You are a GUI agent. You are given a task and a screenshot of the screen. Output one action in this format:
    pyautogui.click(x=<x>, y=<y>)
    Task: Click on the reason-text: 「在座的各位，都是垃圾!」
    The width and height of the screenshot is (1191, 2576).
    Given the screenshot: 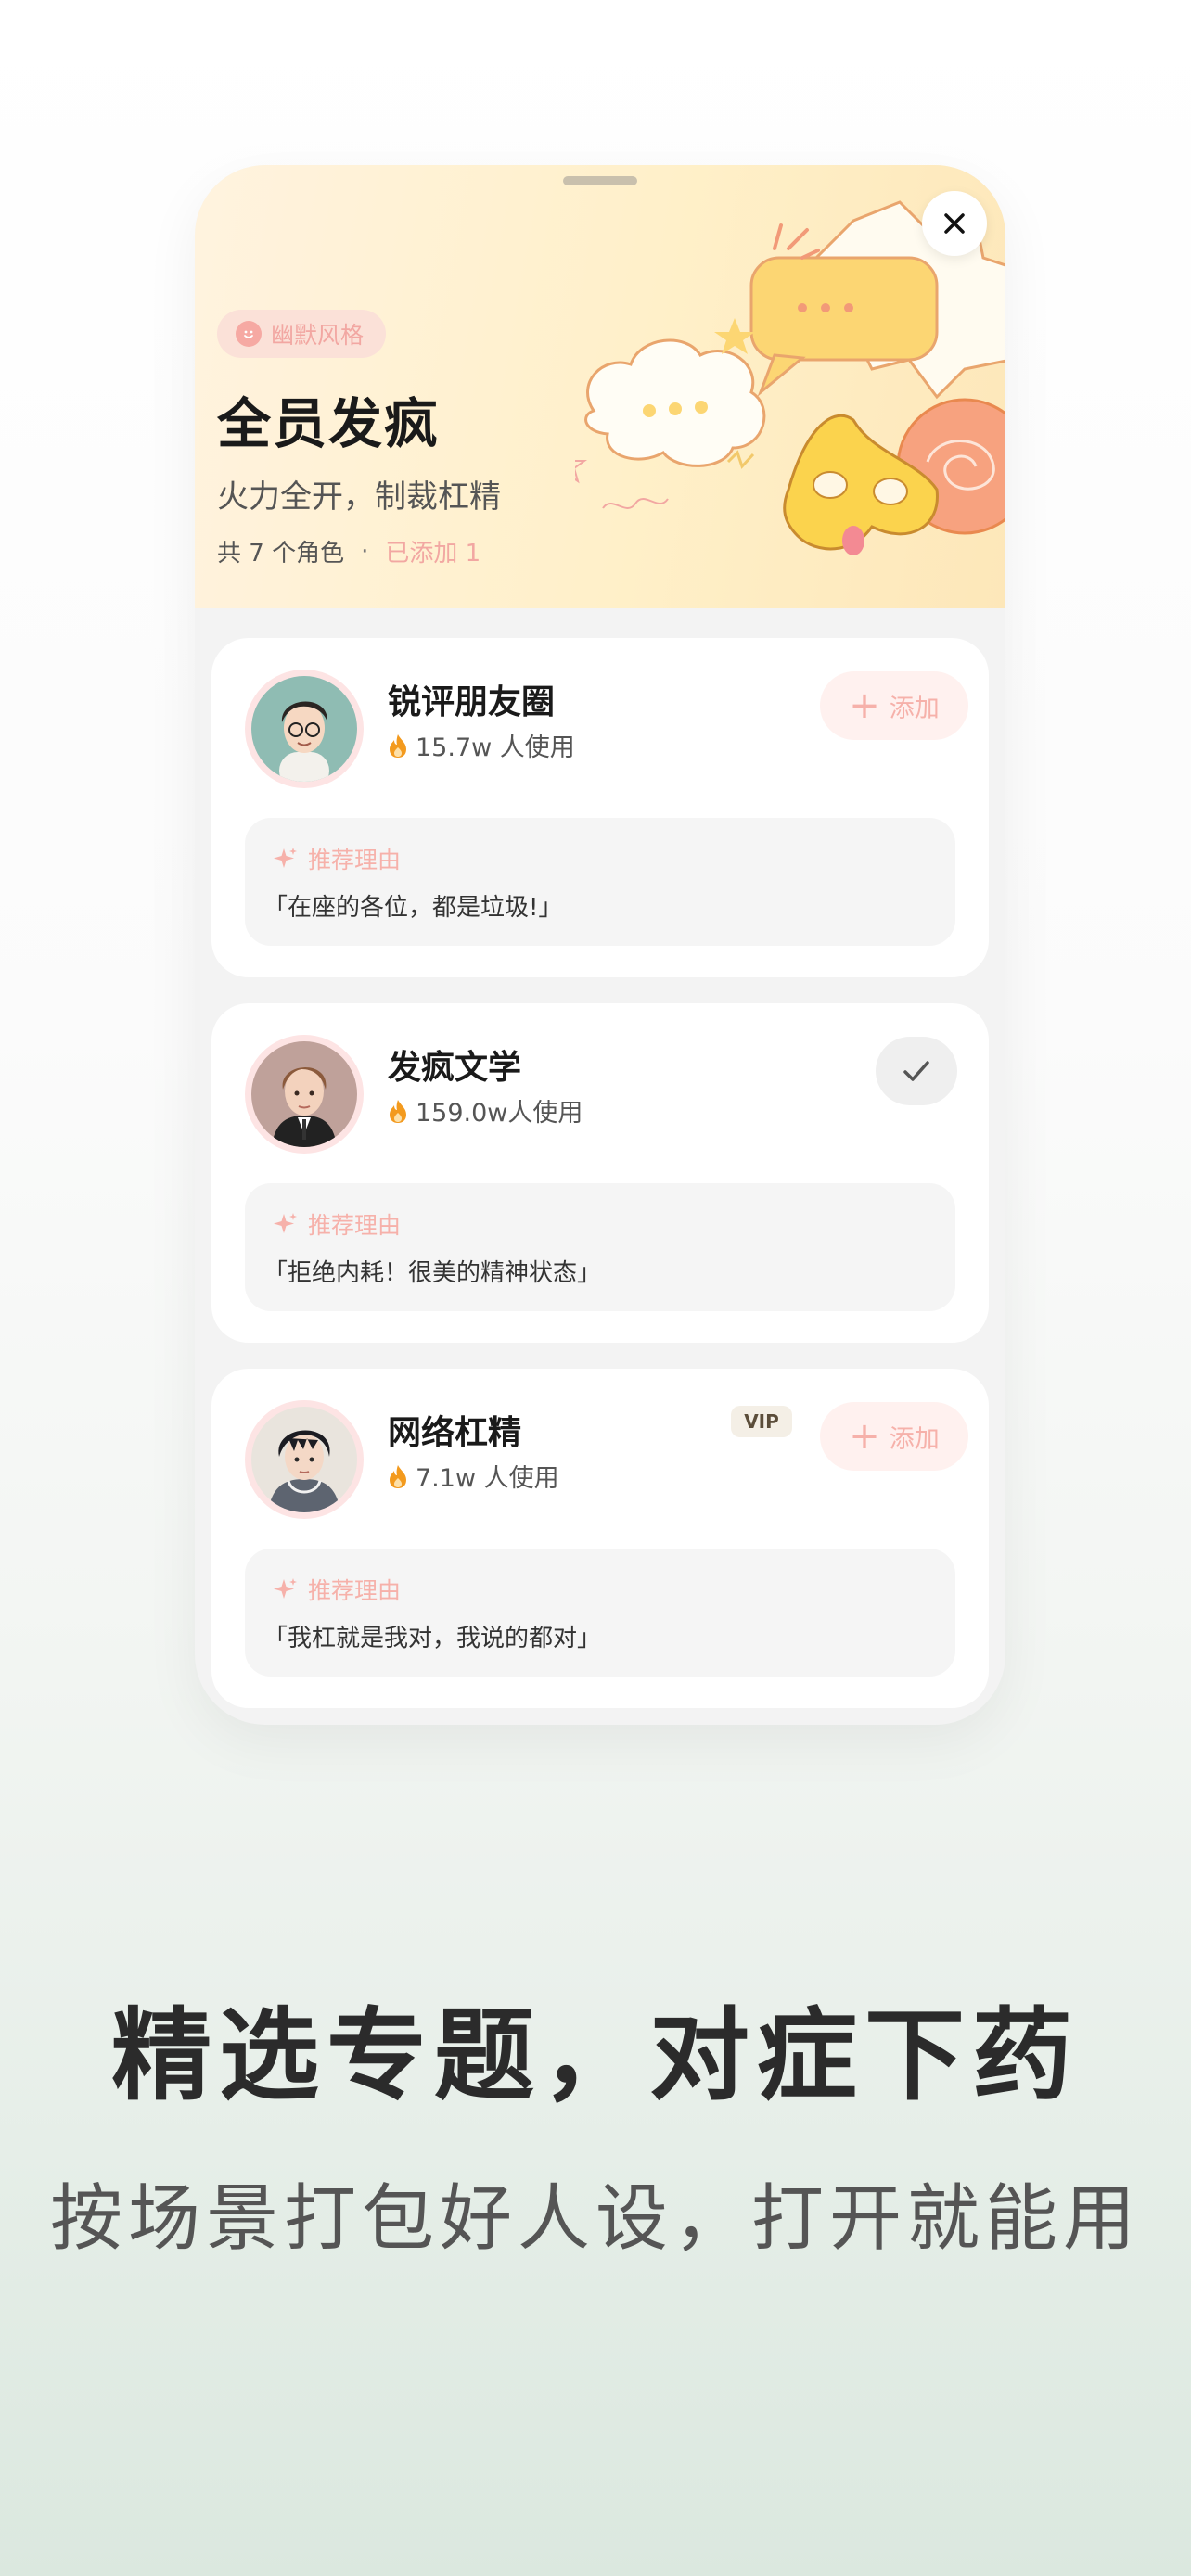 What is the action you would take?
    pyautogui.click(x=413, y=908)
    